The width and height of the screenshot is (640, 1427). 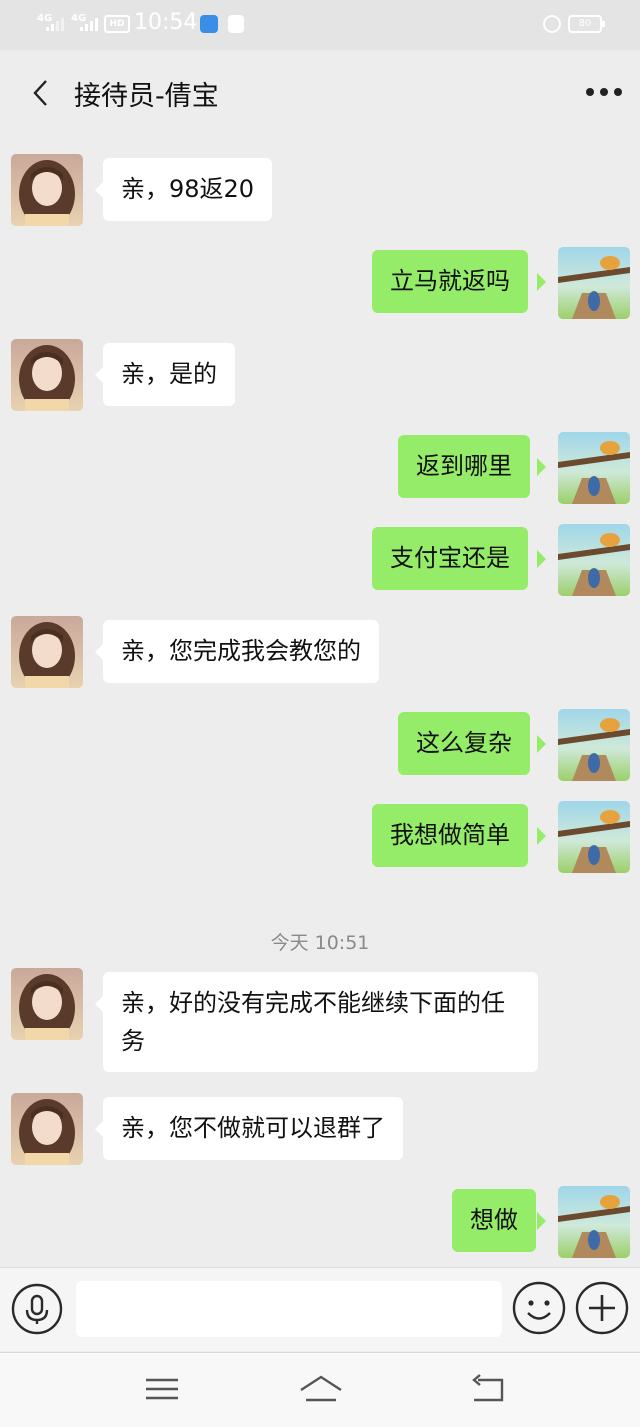 What do you see at coordinates (188, 189) in the screenshot?
I see `message-bubble: 亲，98返20` at bounding box center [188, 189].